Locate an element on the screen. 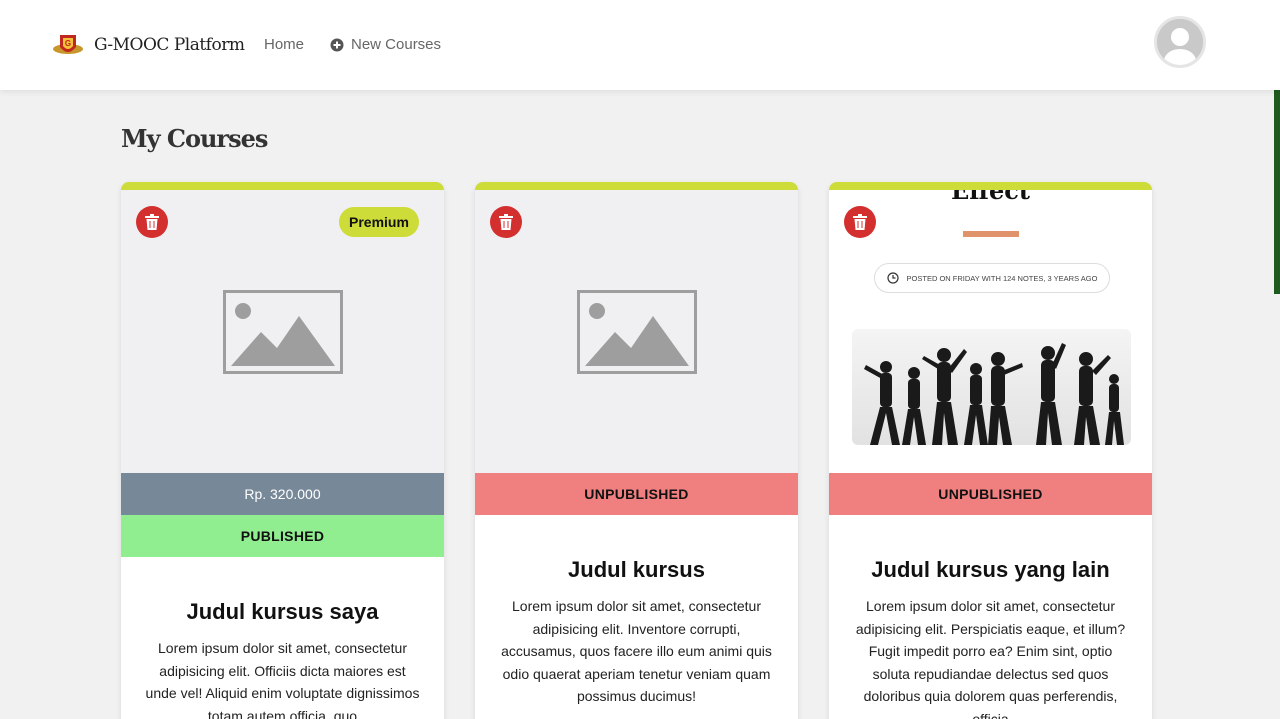  nav-home-label: Home is located at coordinates (284, 44).